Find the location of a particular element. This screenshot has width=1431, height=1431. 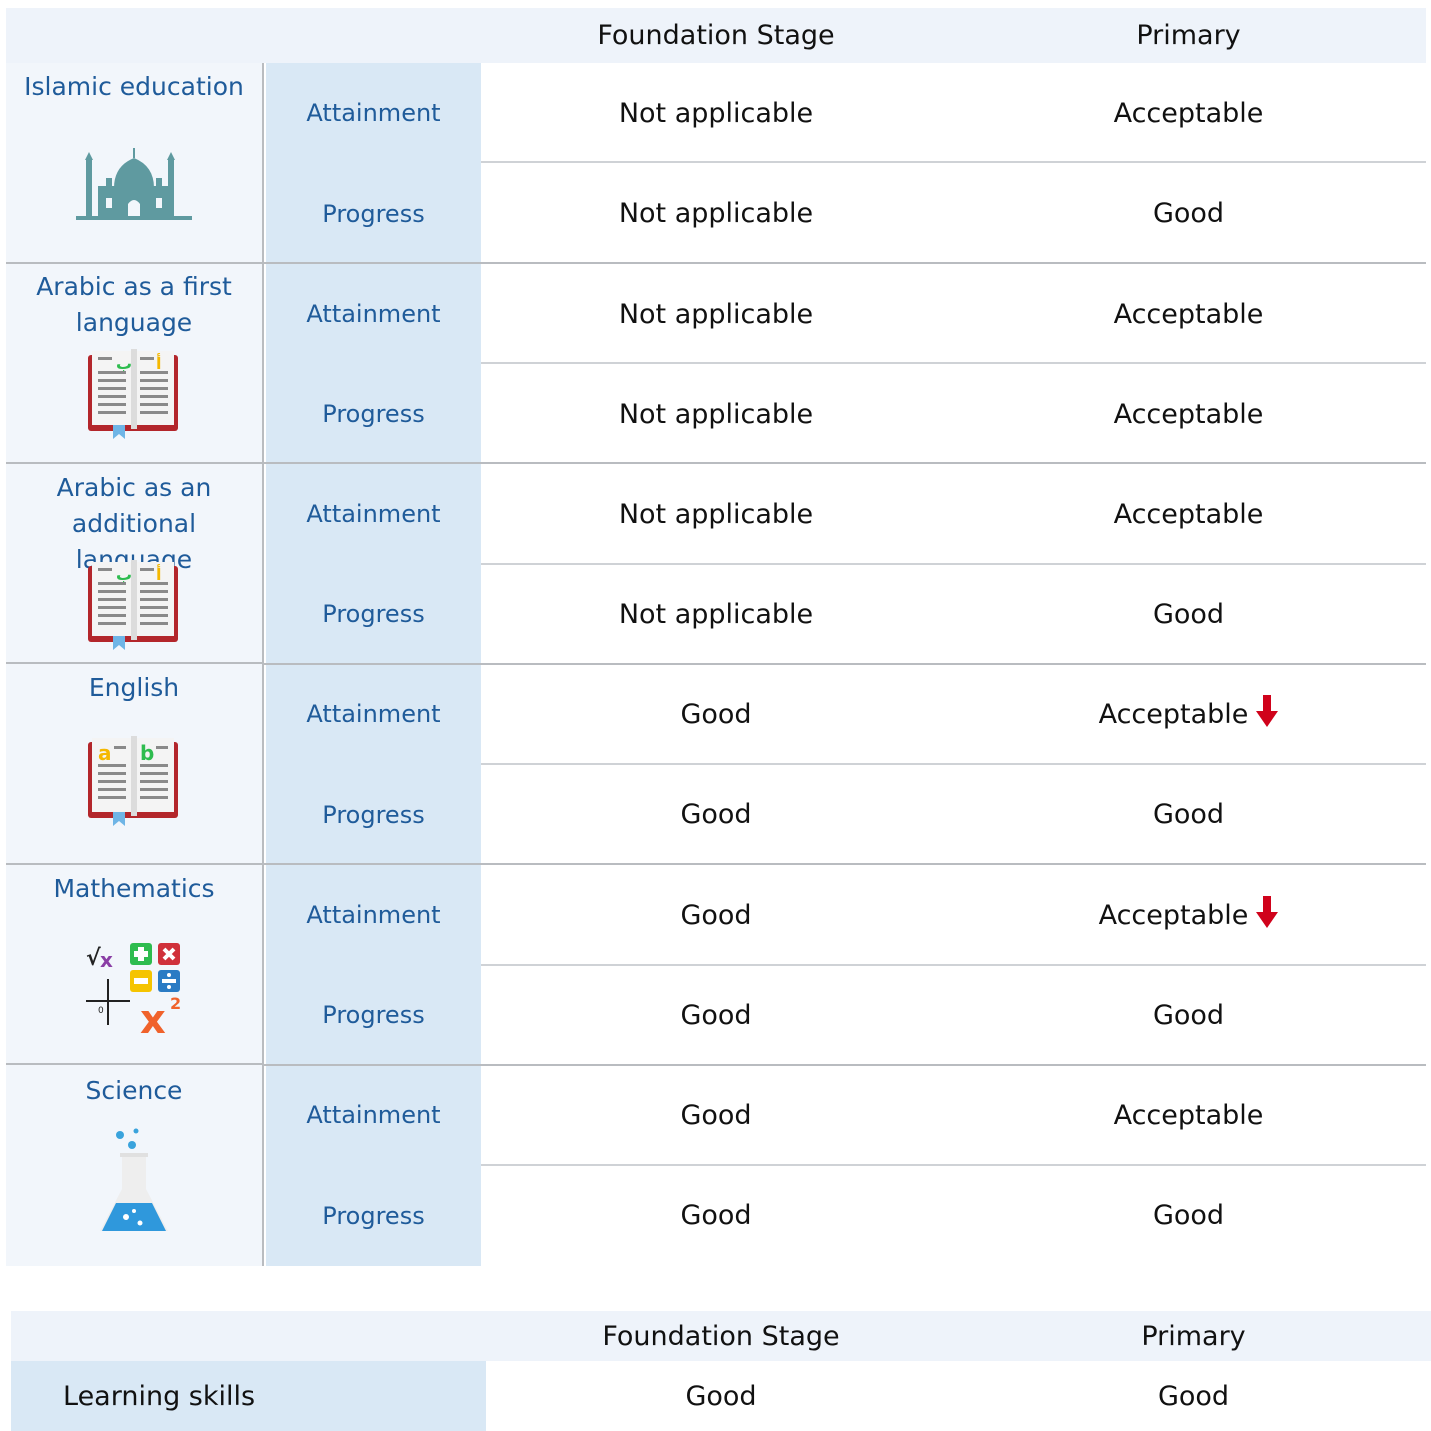

learning-skills-label: Learning skills is located at coordinates (248, 1396).